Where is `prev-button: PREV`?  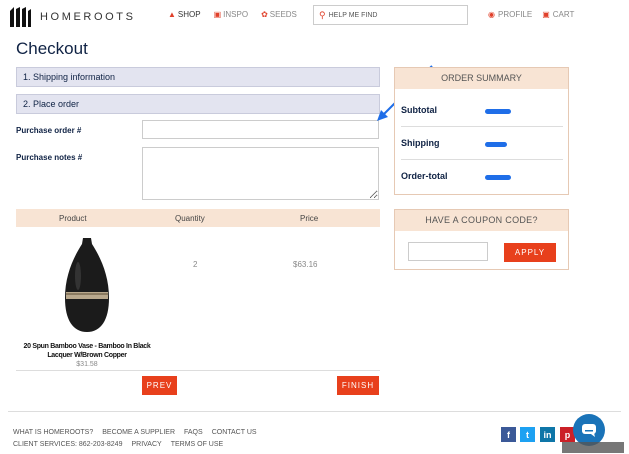 prev-button: PREV is located at coordinates (159, 385).